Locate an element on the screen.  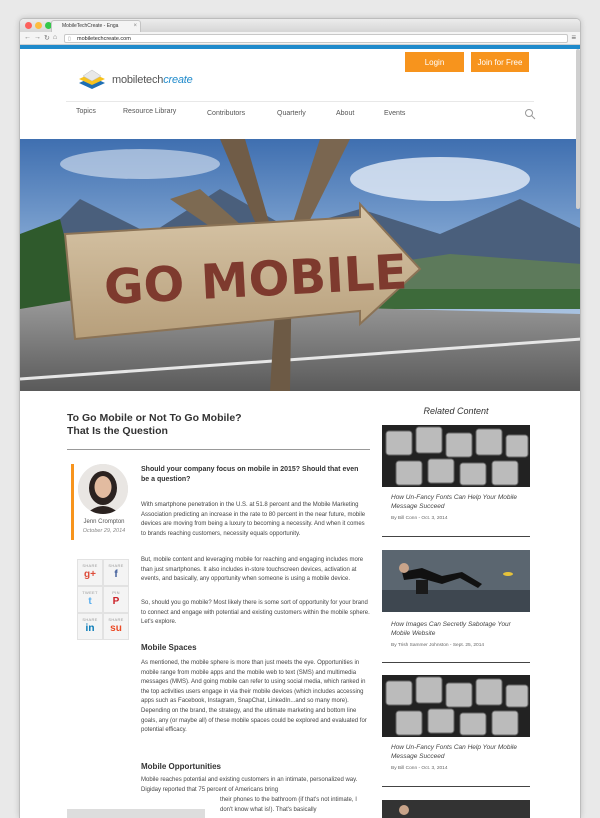
search-icon is located at coordinates (530, 114).